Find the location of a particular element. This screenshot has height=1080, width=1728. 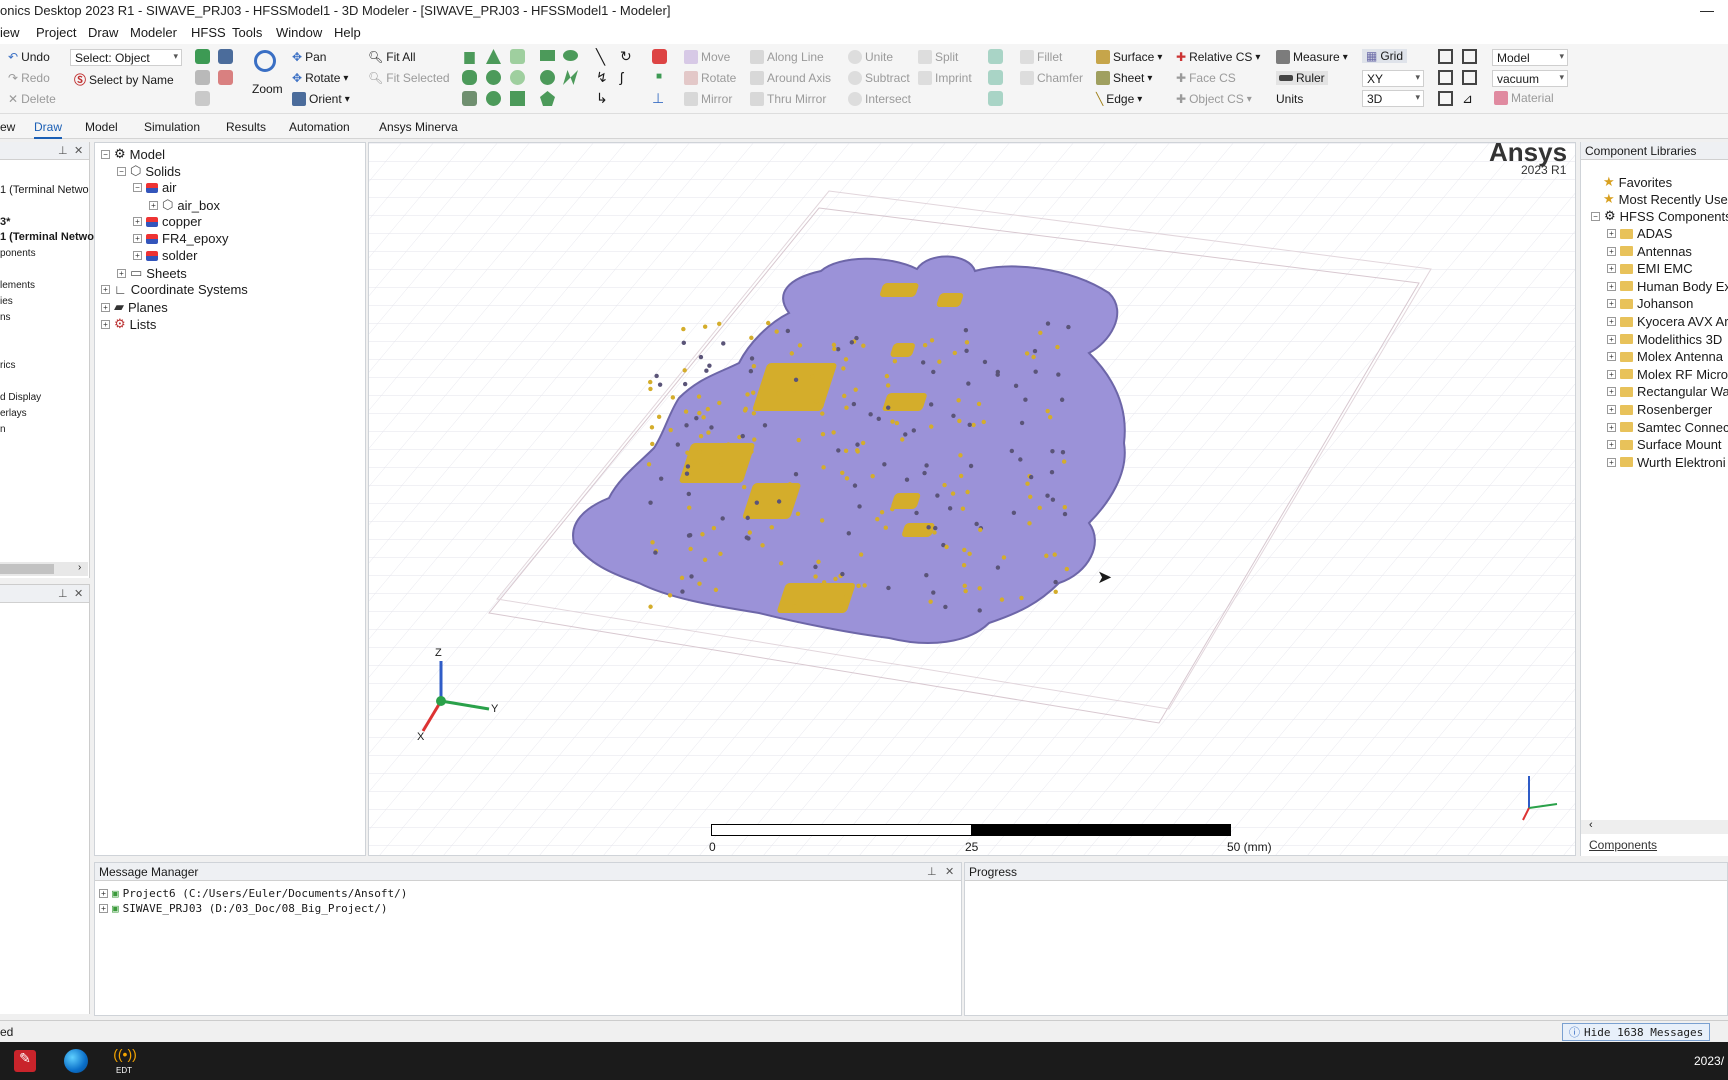

measure-button: Measure ▾ is located at coordinates (1312, 57).